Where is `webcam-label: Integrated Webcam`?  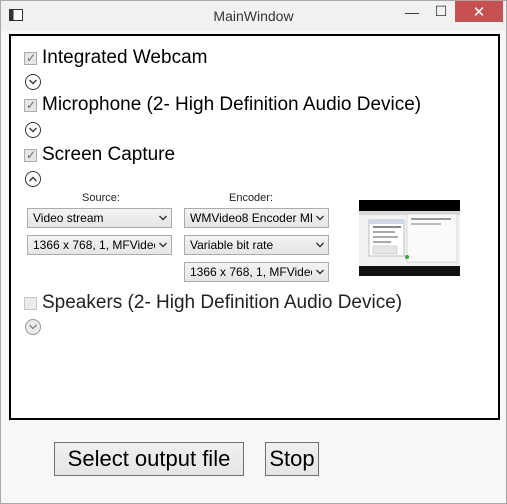 webcam-label: Integrated Webcam is located at coordinates (125, 57).